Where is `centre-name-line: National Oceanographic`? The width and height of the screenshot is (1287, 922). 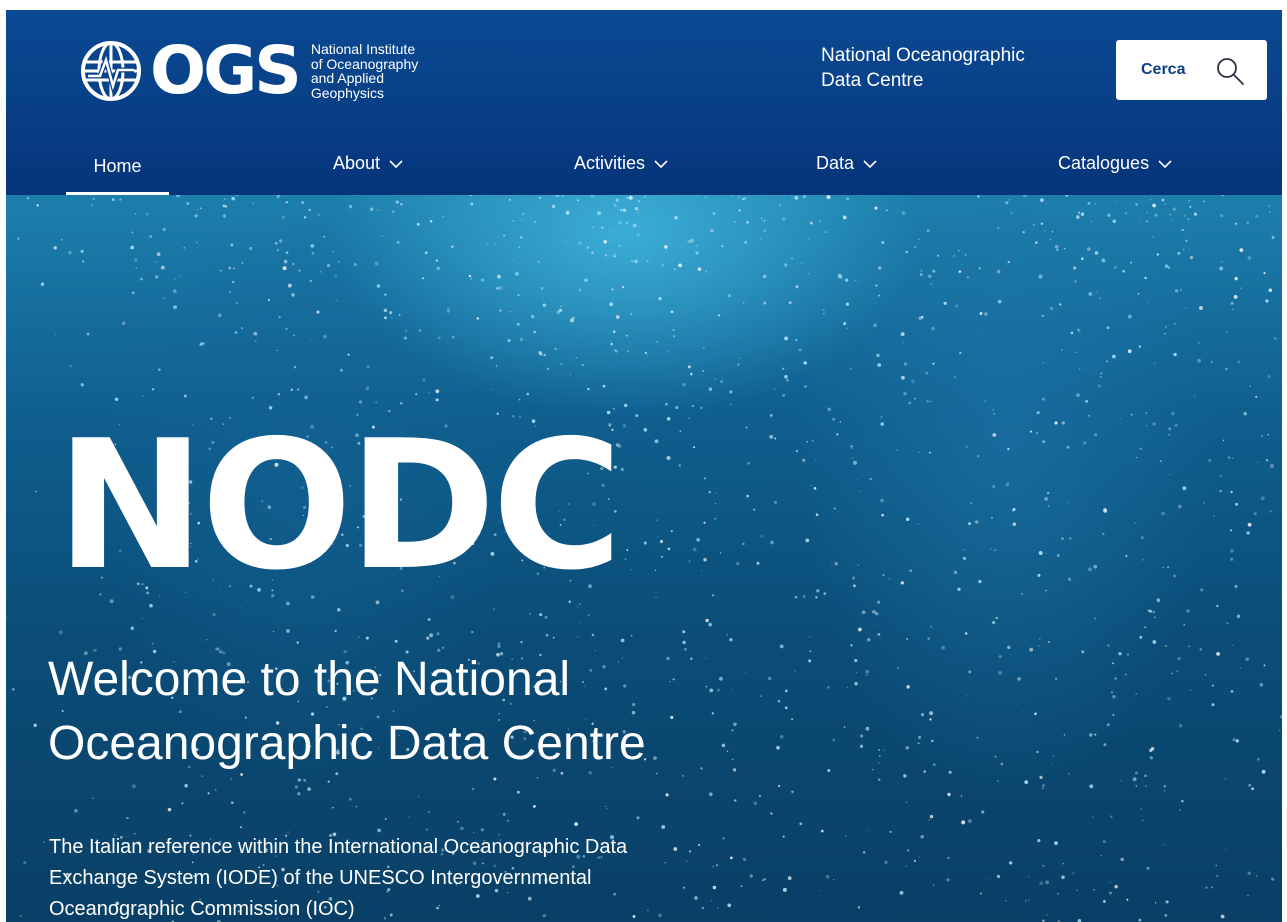
centre-name-line: National Oceanographic is located at coordinates (923, 55).